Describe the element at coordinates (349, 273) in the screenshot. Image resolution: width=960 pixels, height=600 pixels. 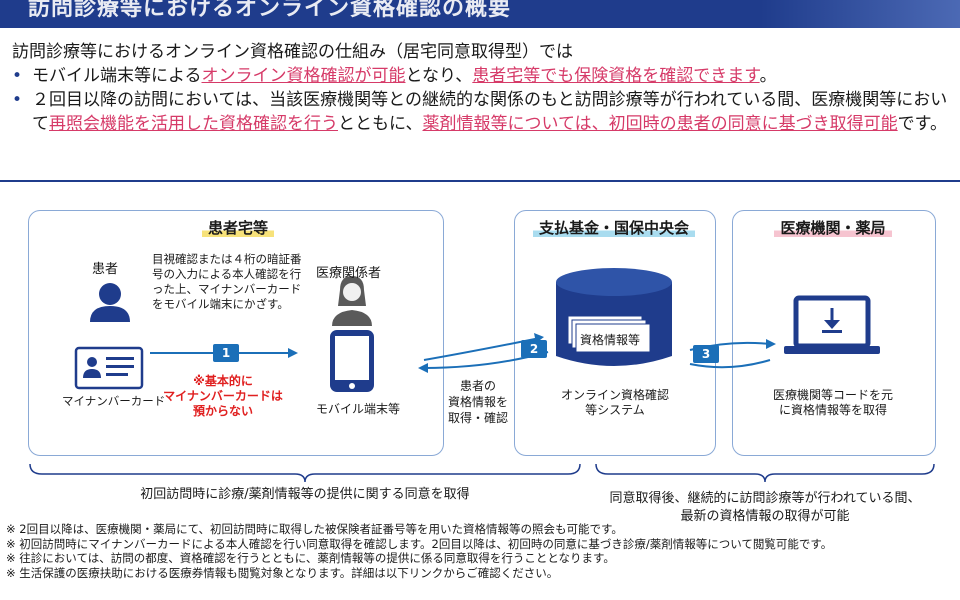
I see `staff-label: 医療関係者` at that location.